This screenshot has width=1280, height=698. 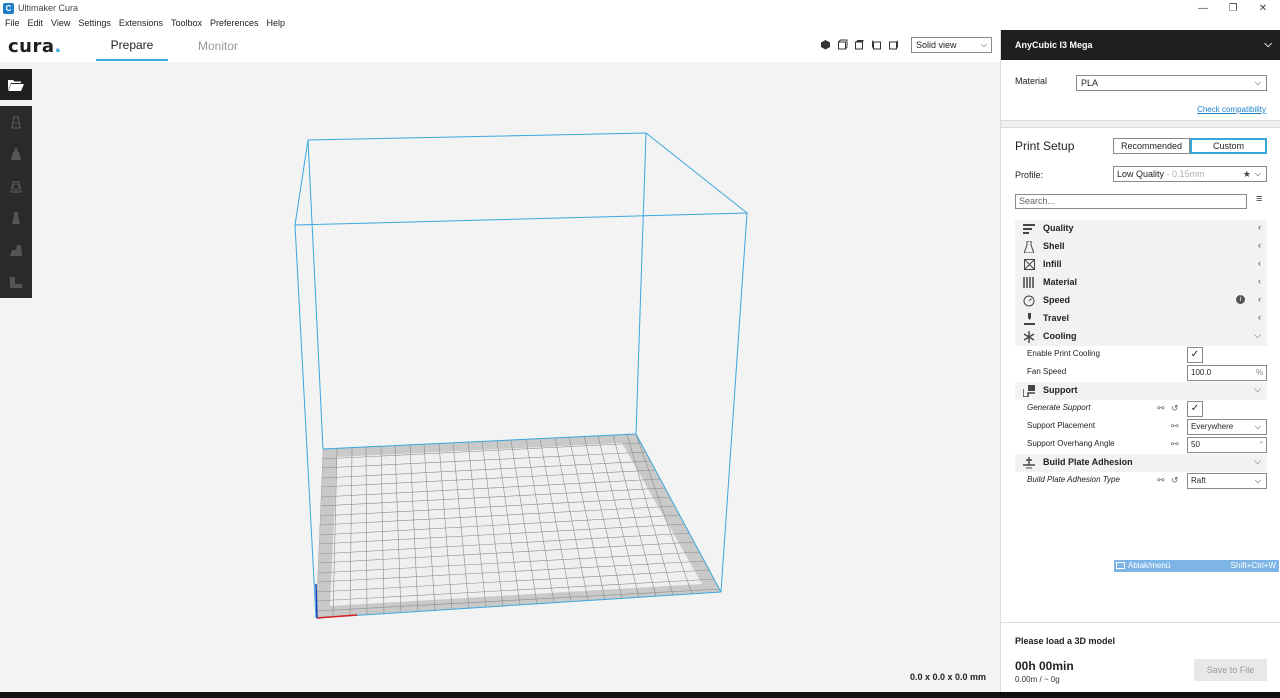 What do you see at coordinates (825, 44) in the screenshot?
I see `view-3d-icon` at bounding box center [825, 44].